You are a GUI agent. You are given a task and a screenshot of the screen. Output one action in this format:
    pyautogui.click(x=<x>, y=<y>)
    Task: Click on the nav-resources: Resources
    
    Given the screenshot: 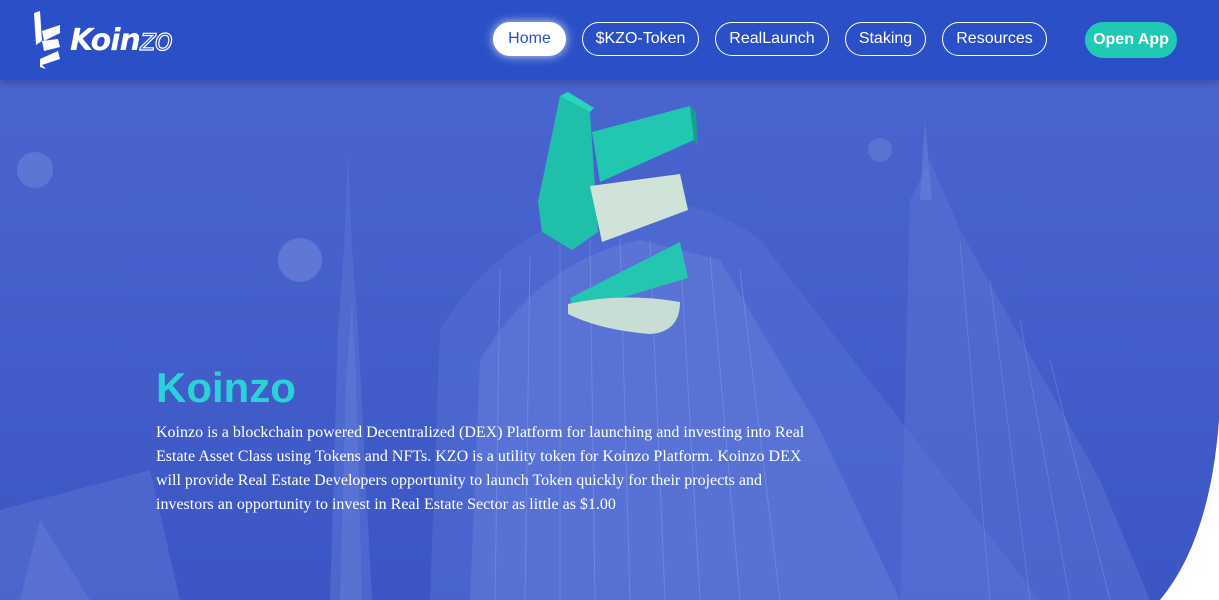 What is the action you would take?
    pyautogui.click(x=994, y=39)
    